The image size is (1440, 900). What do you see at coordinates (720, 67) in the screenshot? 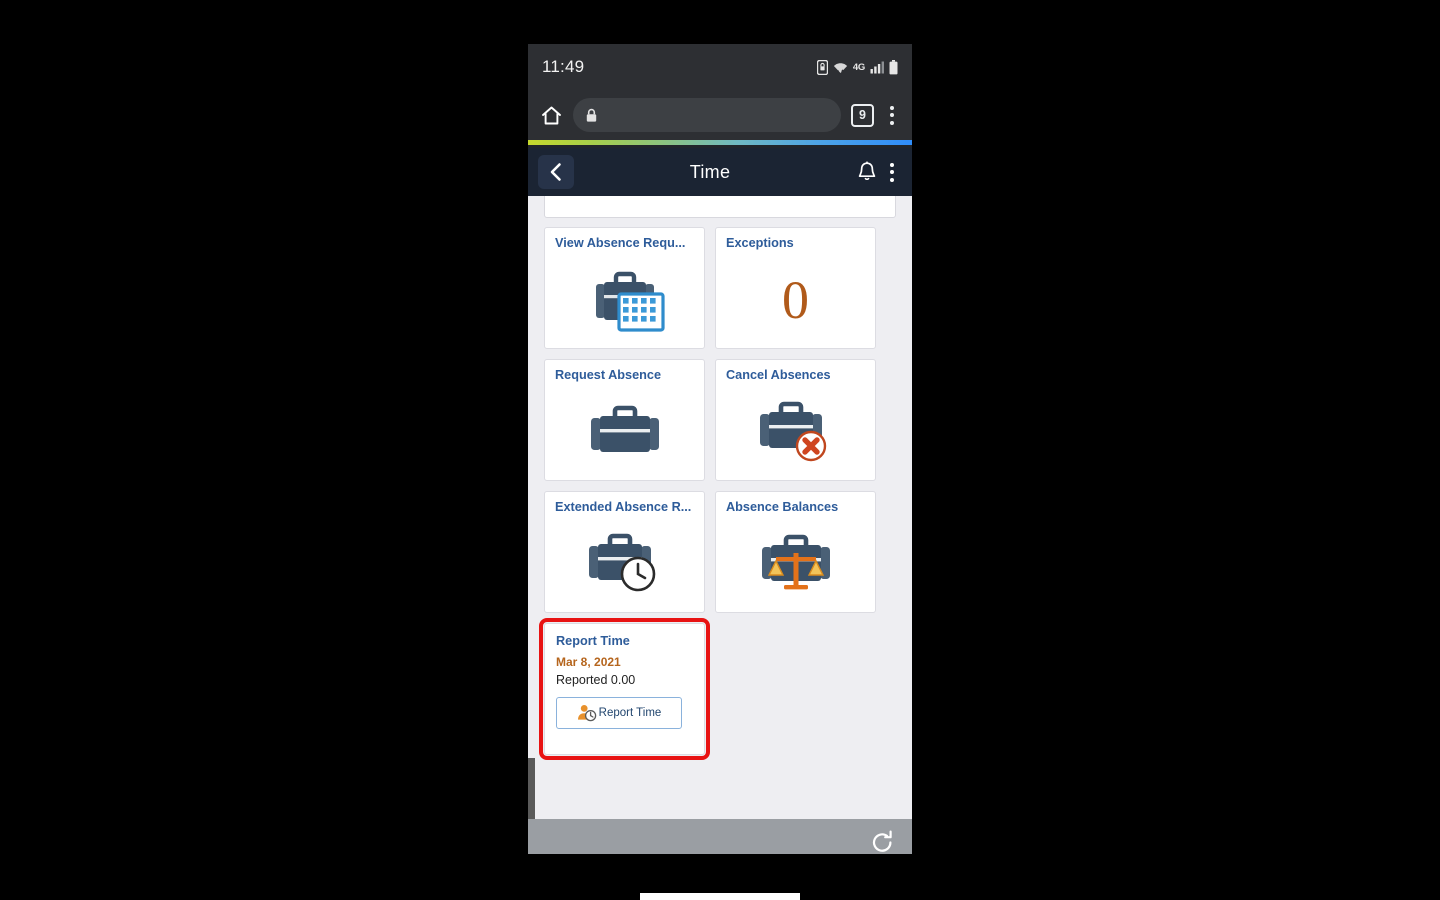
I see `status-bar: 11:49 4G` at bounding box center [720, 67].